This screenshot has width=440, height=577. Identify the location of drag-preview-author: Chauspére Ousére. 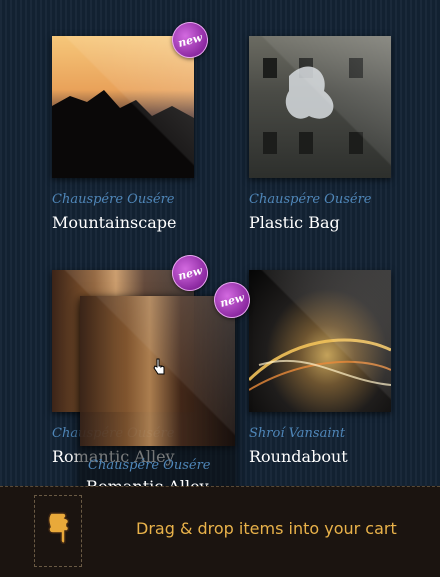
(149, 465).